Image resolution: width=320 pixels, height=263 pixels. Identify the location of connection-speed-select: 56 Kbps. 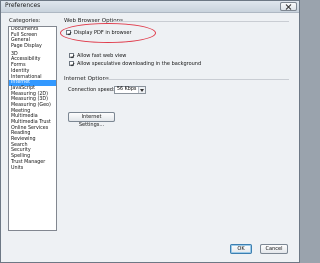
(130, 90).